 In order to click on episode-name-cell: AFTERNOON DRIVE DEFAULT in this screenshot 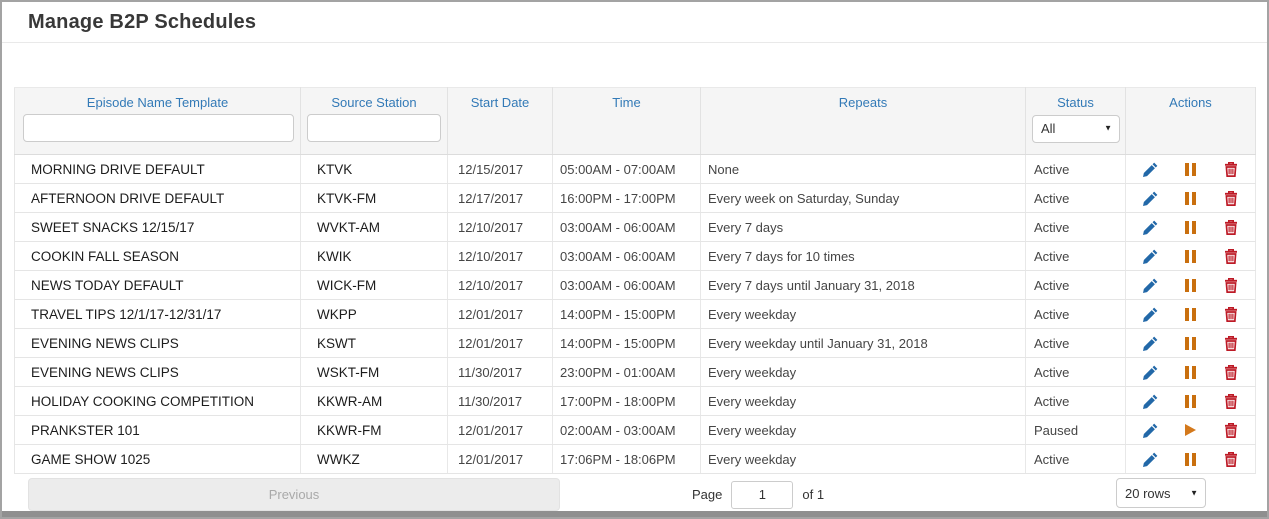, I will do `click(157, 198)`.